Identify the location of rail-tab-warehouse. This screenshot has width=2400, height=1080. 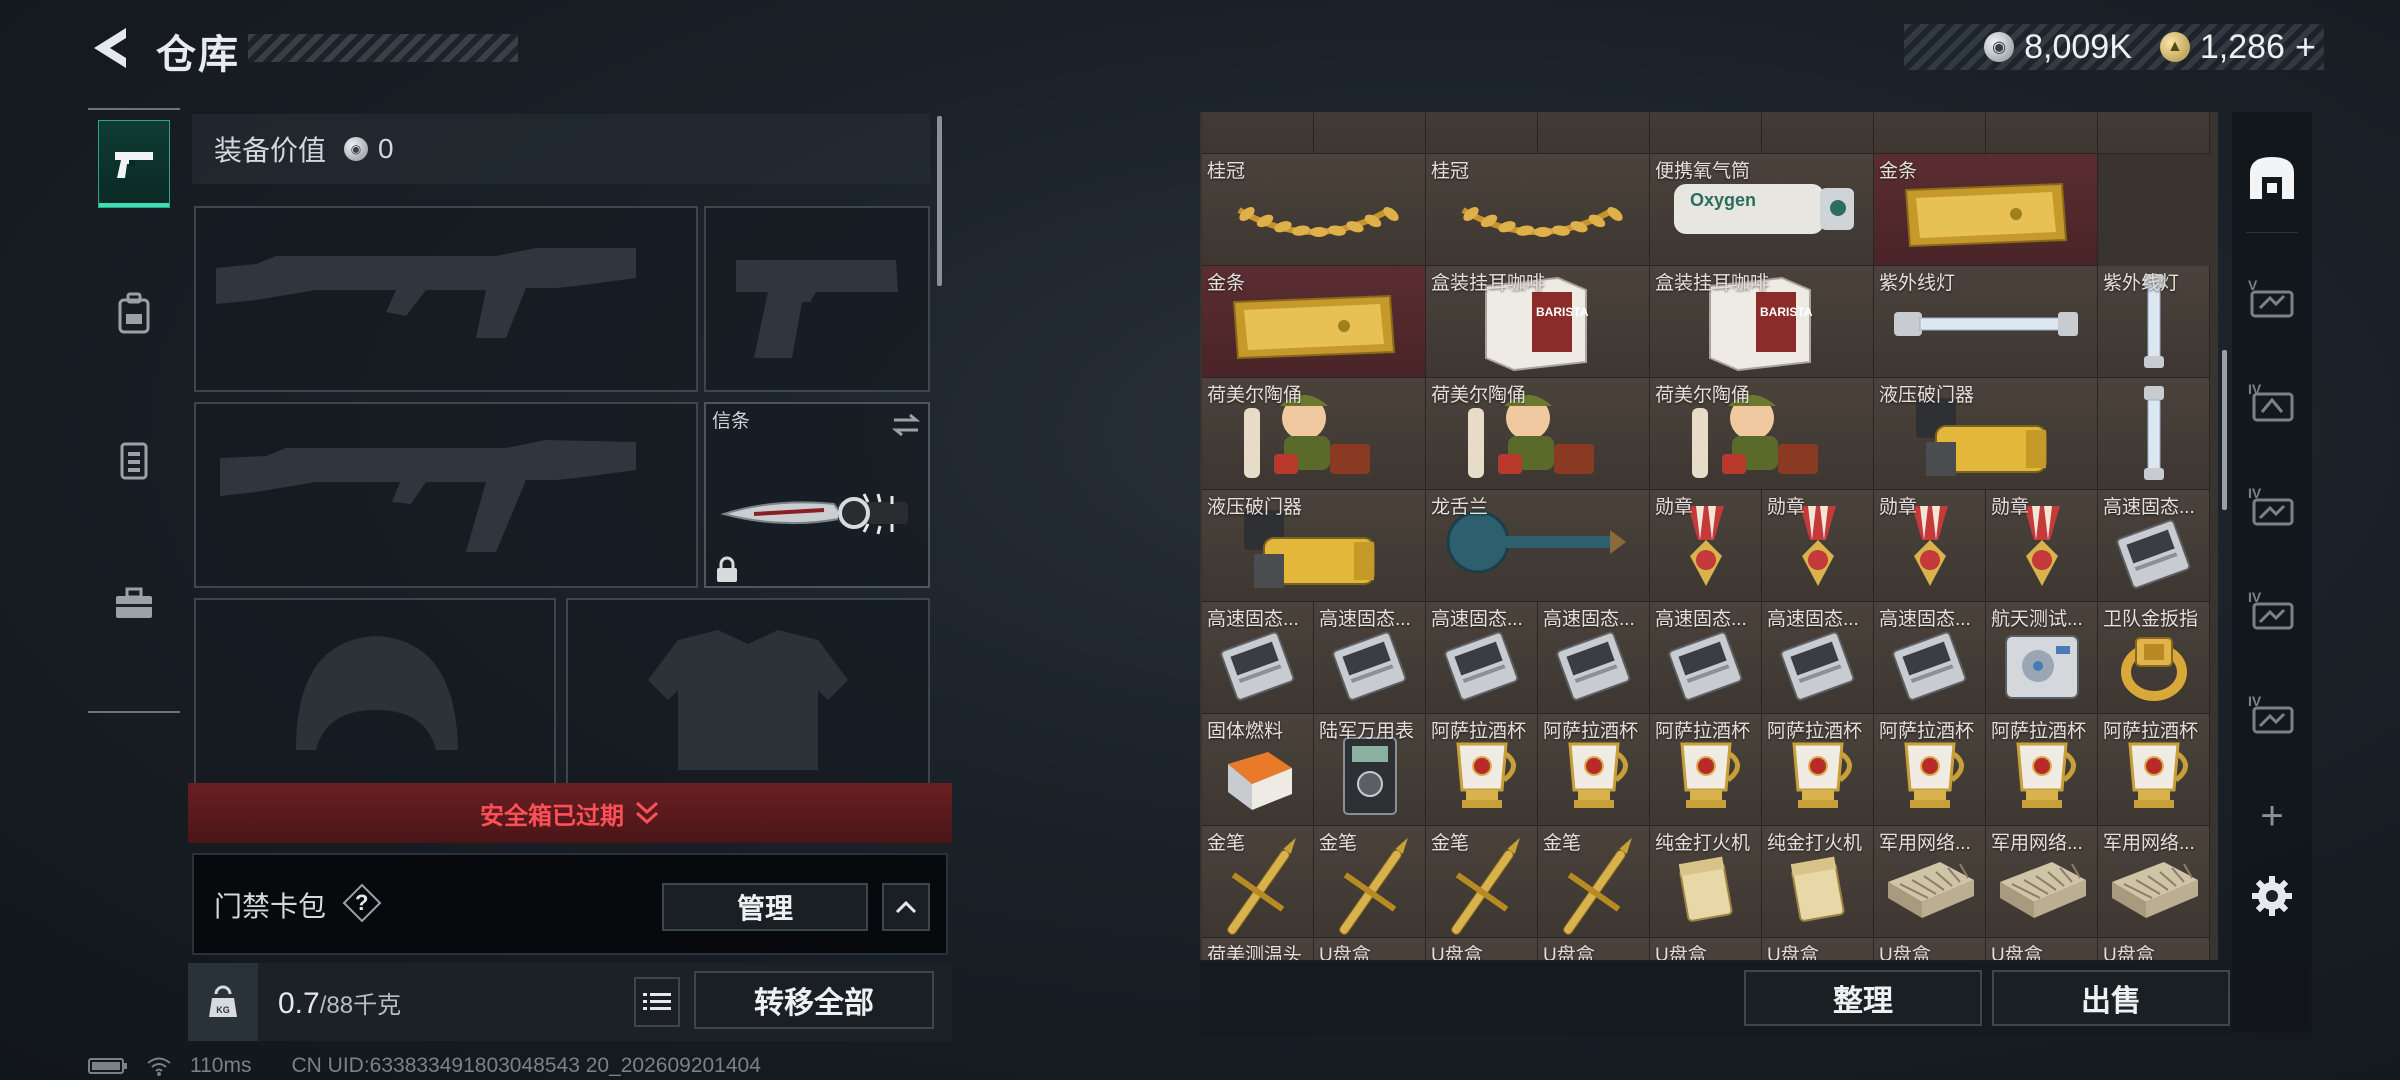
(2272, 178).